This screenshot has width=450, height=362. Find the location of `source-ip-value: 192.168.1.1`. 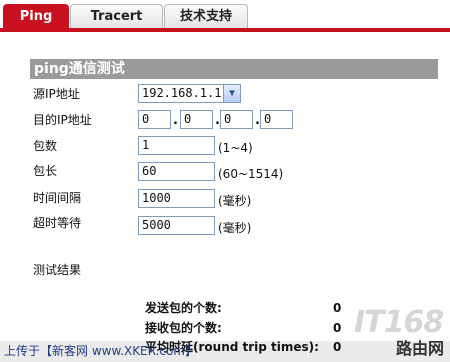

source-ip-value: 192.168.1.1 is located at coordinates (182, 93).